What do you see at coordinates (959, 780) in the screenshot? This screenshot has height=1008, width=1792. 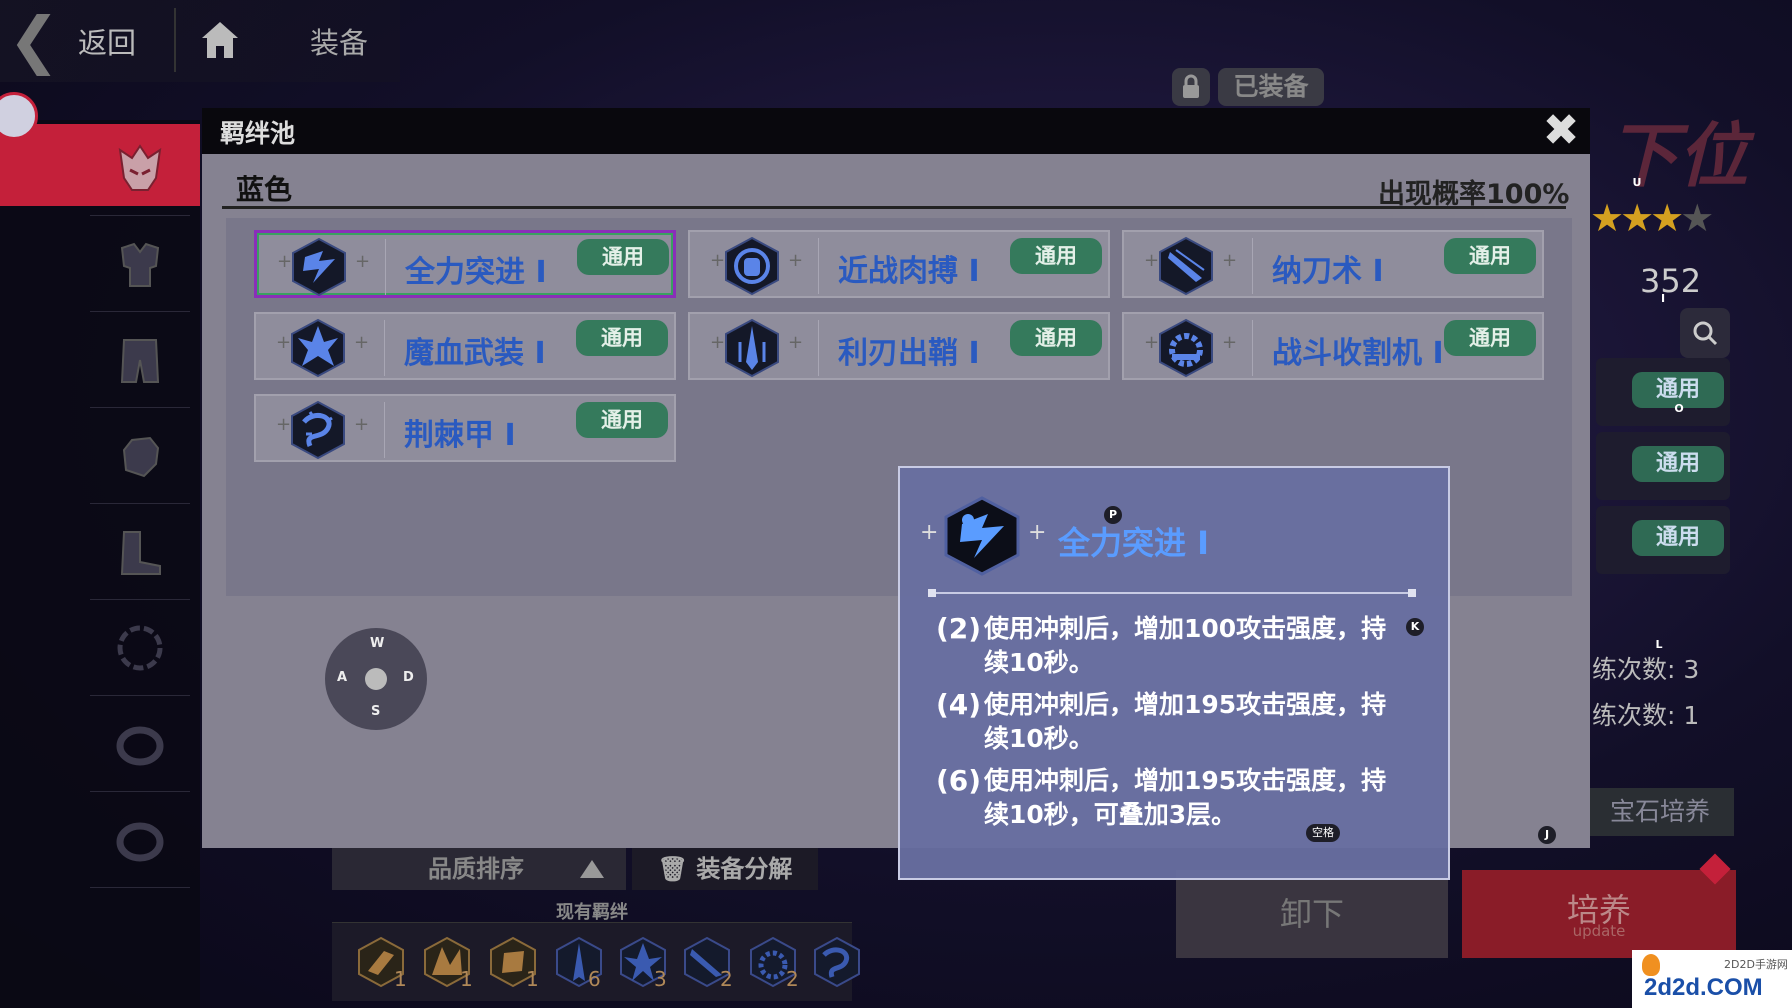 I see `effect-tier: (6)` at bounding box center [959, 780].